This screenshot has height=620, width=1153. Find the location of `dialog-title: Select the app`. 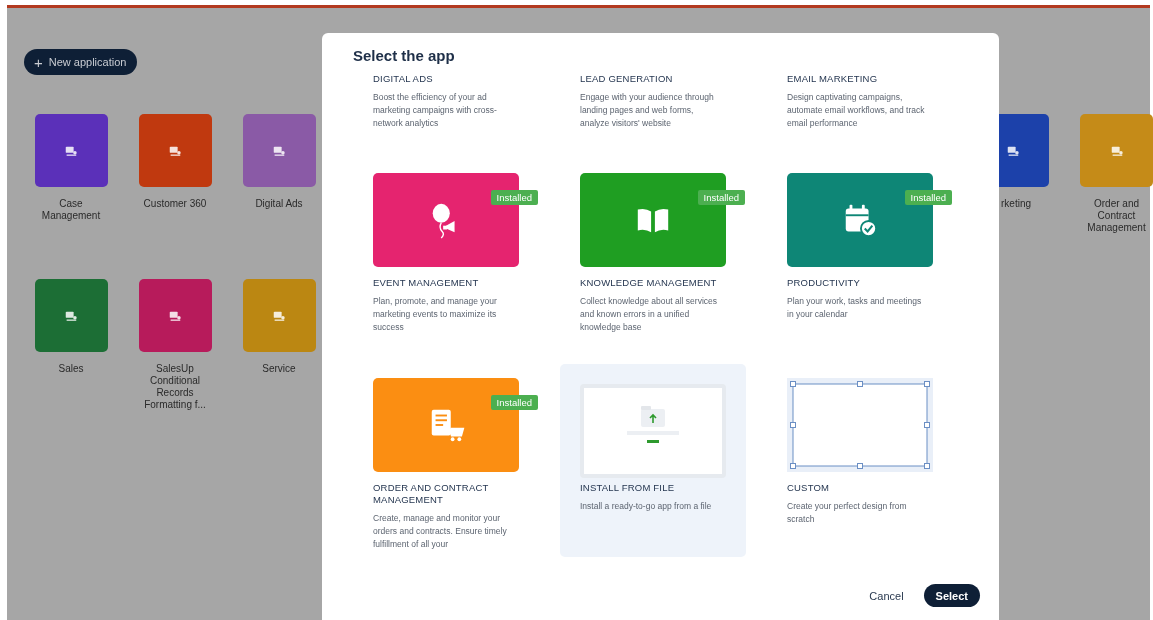

dialog-title: Select the app is located at coordinates (404, 56).